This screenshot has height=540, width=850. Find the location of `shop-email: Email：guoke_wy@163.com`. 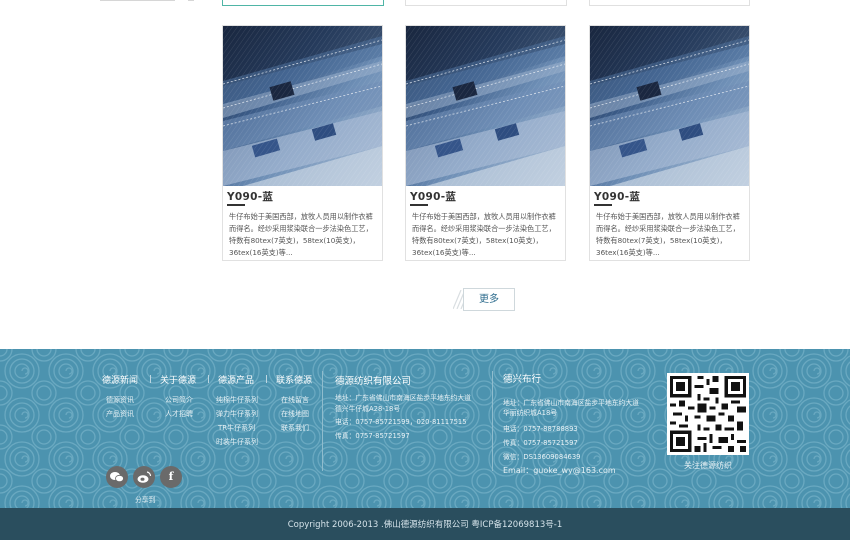

shop-email: Email：guoke_wy@163.com is located at coordinates (583, 471).